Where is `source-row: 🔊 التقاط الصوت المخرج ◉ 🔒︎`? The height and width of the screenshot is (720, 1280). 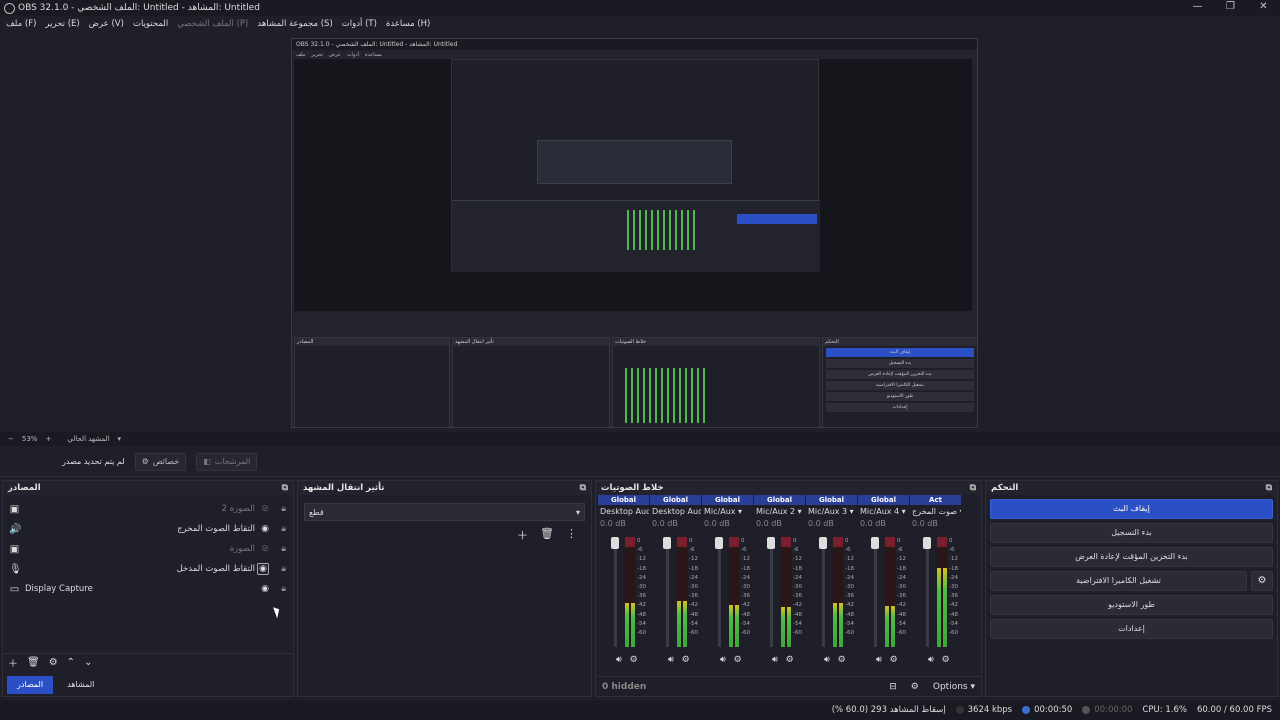 source-row: 🔊 التقاط الصوت المخرج ◉ 🔒︎ is located at coordinates (148, 529).